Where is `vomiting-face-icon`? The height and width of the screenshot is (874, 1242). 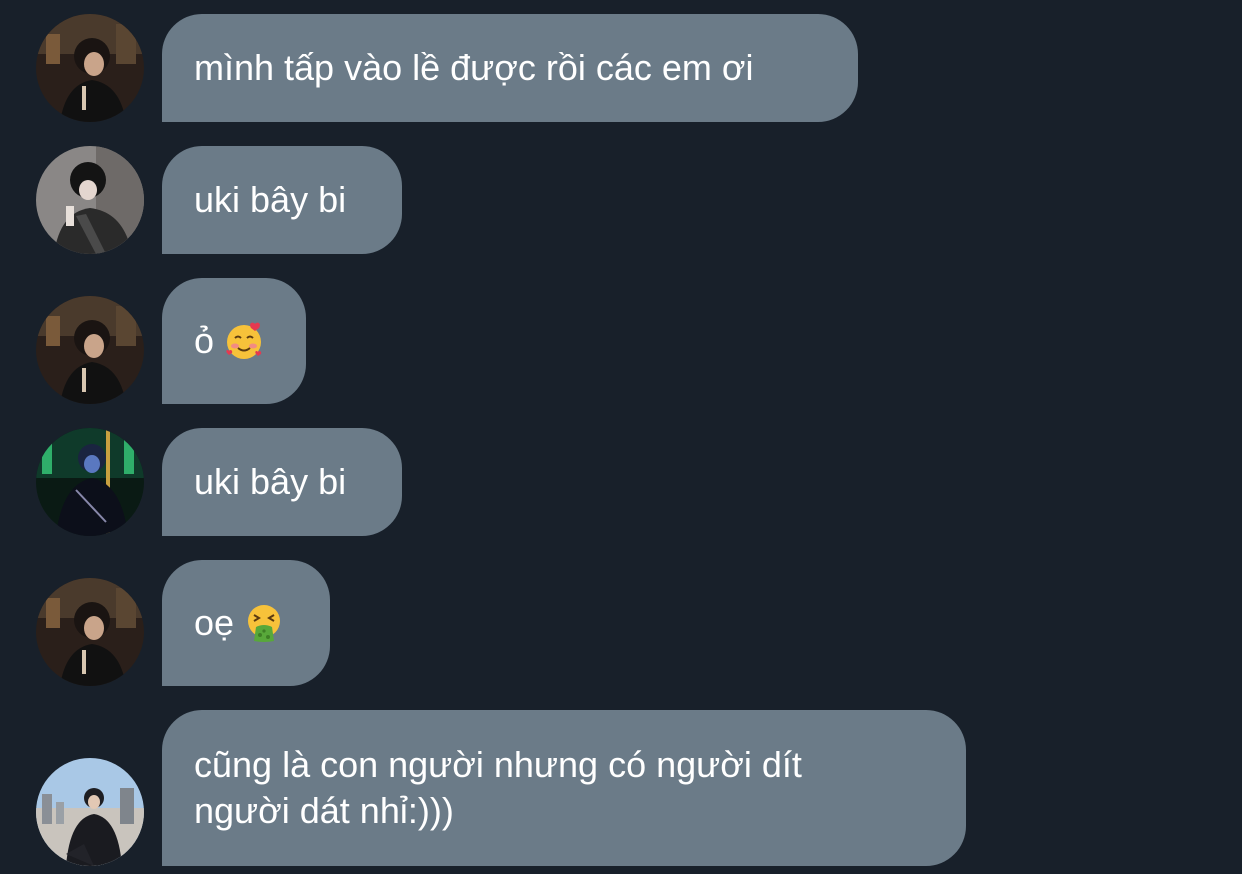 vomiting-face-icon is located at coordinates (264, 623).